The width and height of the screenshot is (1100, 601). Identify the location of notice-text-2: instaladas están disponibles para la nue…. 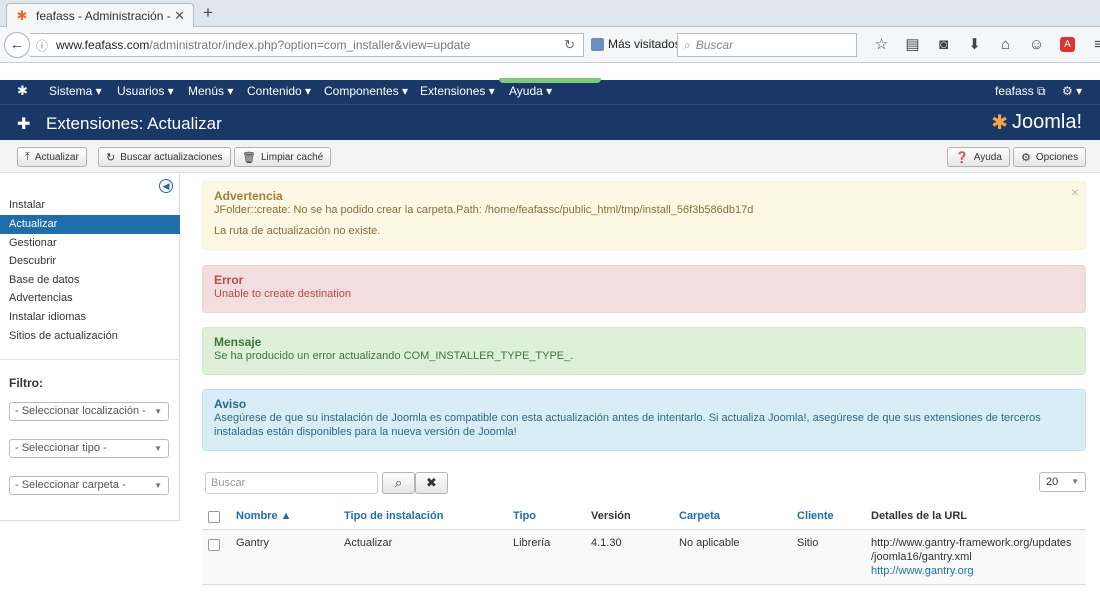
(365, 432).